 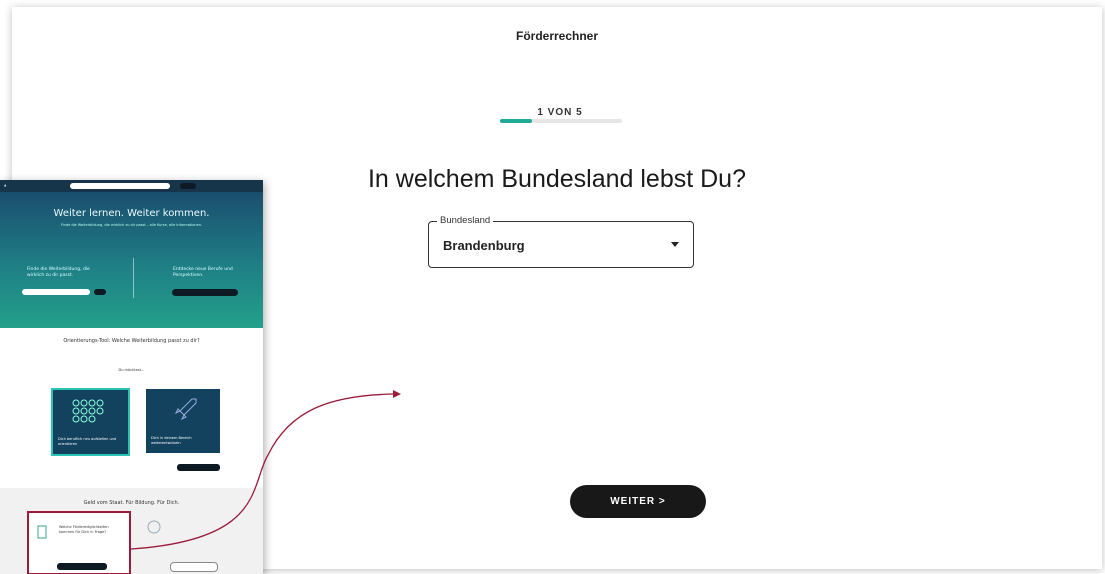 I want to click on logo: ▲, so click(x=5, y=185).